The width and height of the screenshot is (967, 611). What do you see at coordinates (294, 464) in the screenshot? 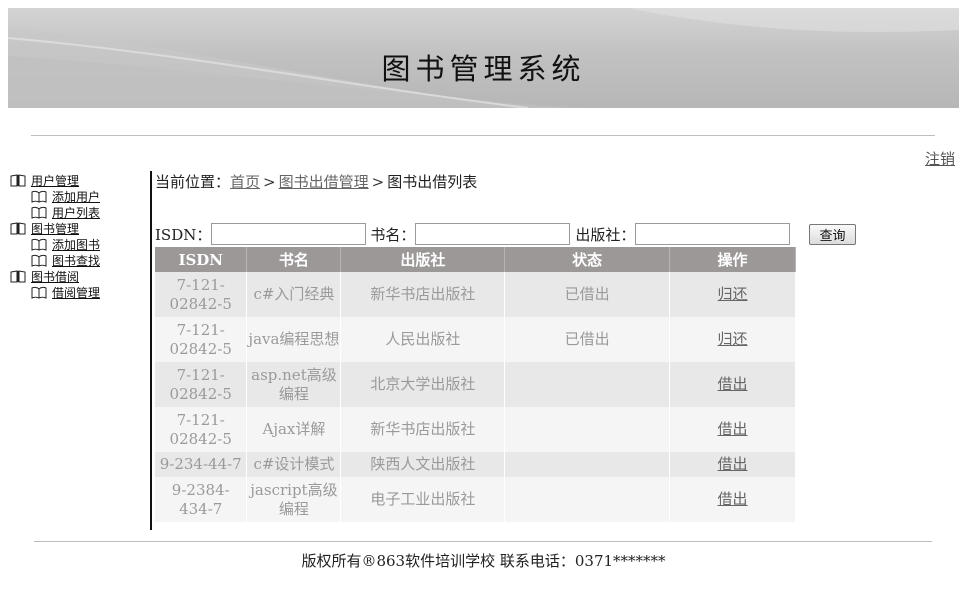
I see `cell-name: c#设计模式` at bounding box center [294, 464].